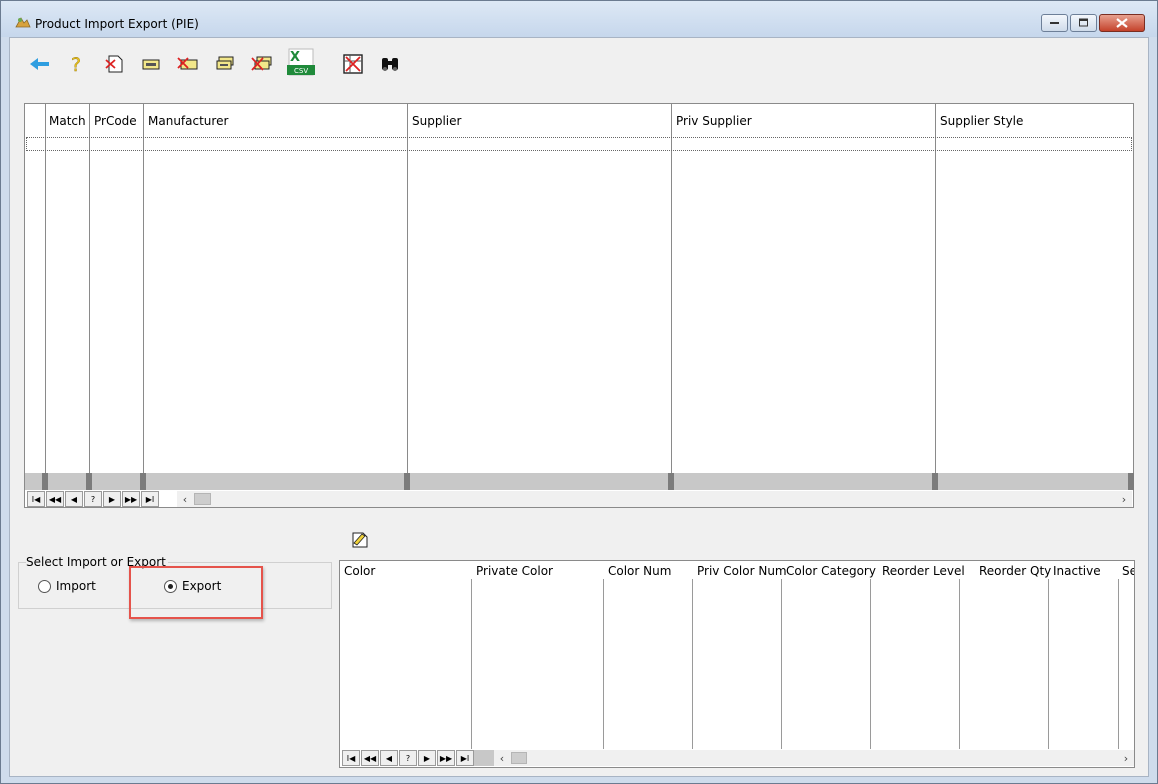 The width and height of the screenshot is (1158, 784). I want to click on column-resize-band, so click(579, 481).